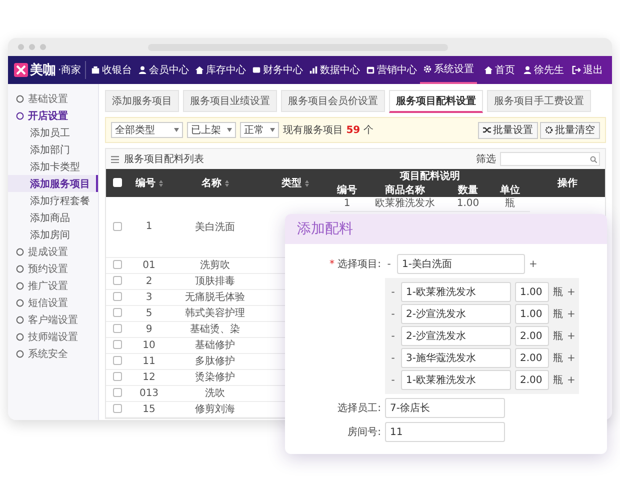 The image size is (620, 483). What do you see at coordinates (508, 130) in the screenshot?
I see `batch-button: 批量设置` at bounding box center [508, 130].